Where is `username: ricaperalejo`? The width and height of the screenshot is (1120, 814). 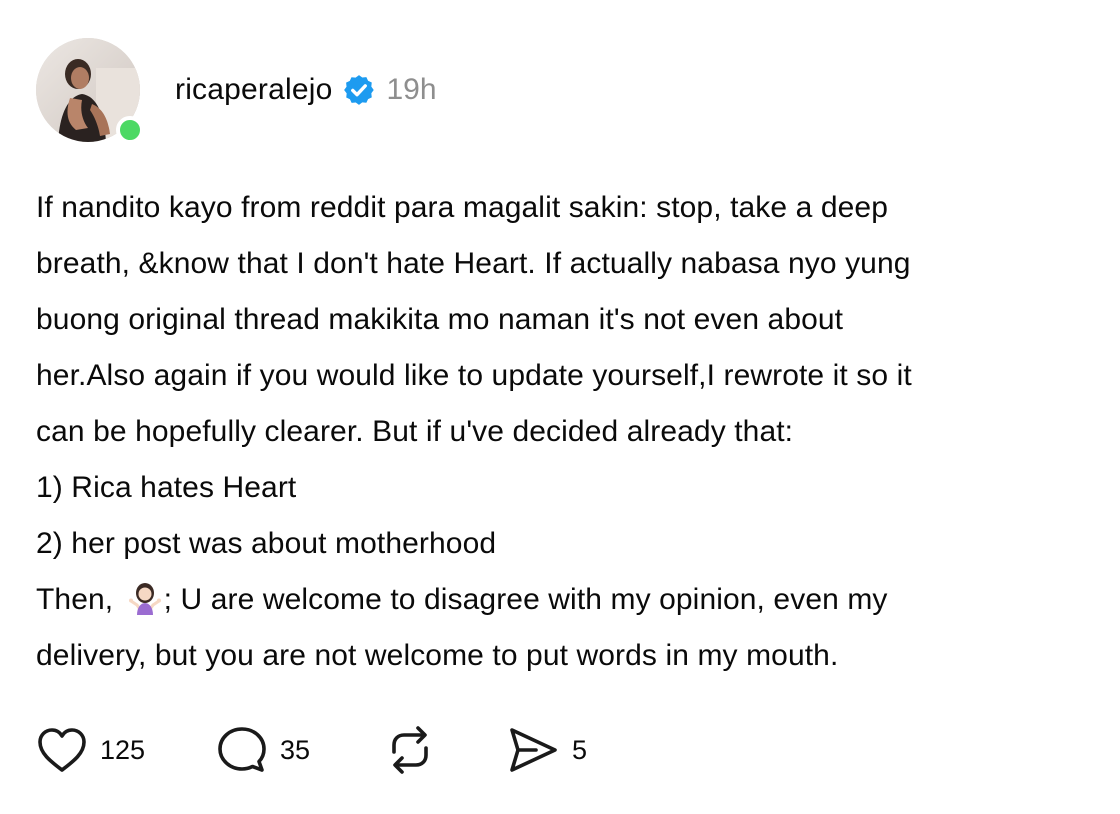 username: ricaperalejo is located at coordinates (253, 90).